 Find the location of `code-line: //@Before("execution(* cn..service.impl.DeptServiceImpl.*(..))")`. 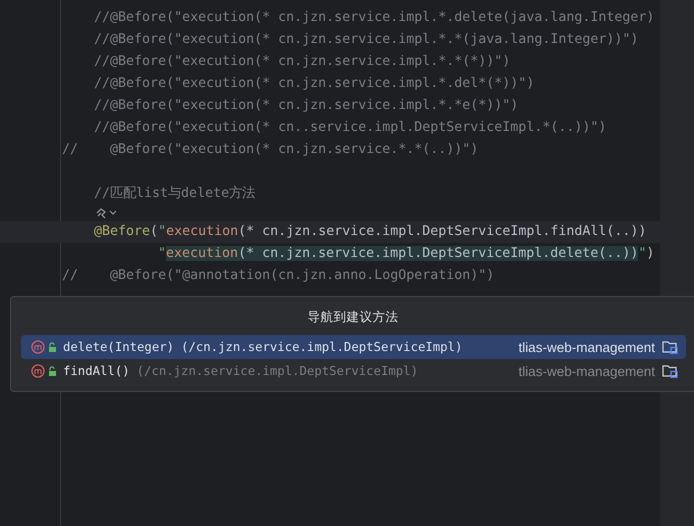

code-line: //@Before("execution(* cn..service.impl.DeptServiceImpl.*(..))") is located at coordinates (350, 128).